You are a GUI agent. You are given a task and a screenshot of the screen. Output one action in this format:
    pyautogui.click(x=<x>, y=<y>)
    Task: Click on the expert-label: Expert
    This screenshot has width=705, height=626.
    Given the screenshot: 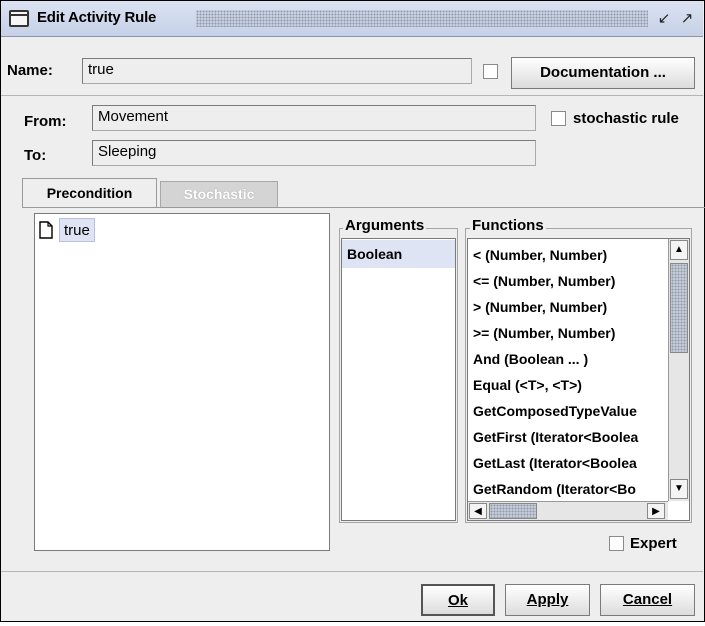 What is the action you would take?
    pyautogui.click(x=653, y=543)
    